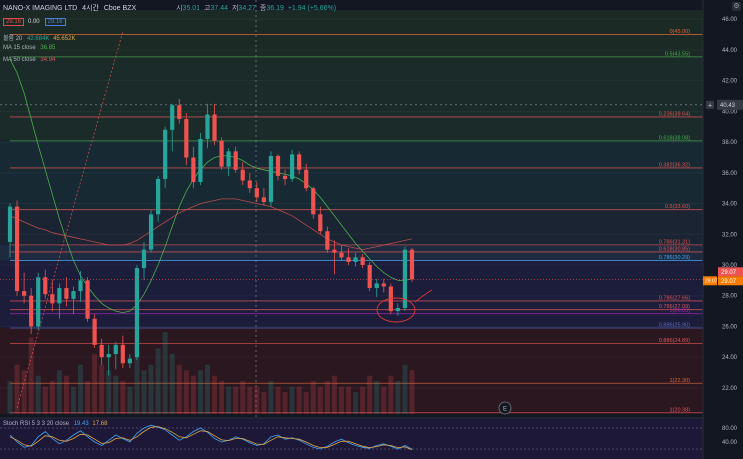 This screenshot has height=459, width=743. Describe the element at coordinates (674, 249) in the screenshot. I see `fib-label-7: 0.618(30.85)` at that location.